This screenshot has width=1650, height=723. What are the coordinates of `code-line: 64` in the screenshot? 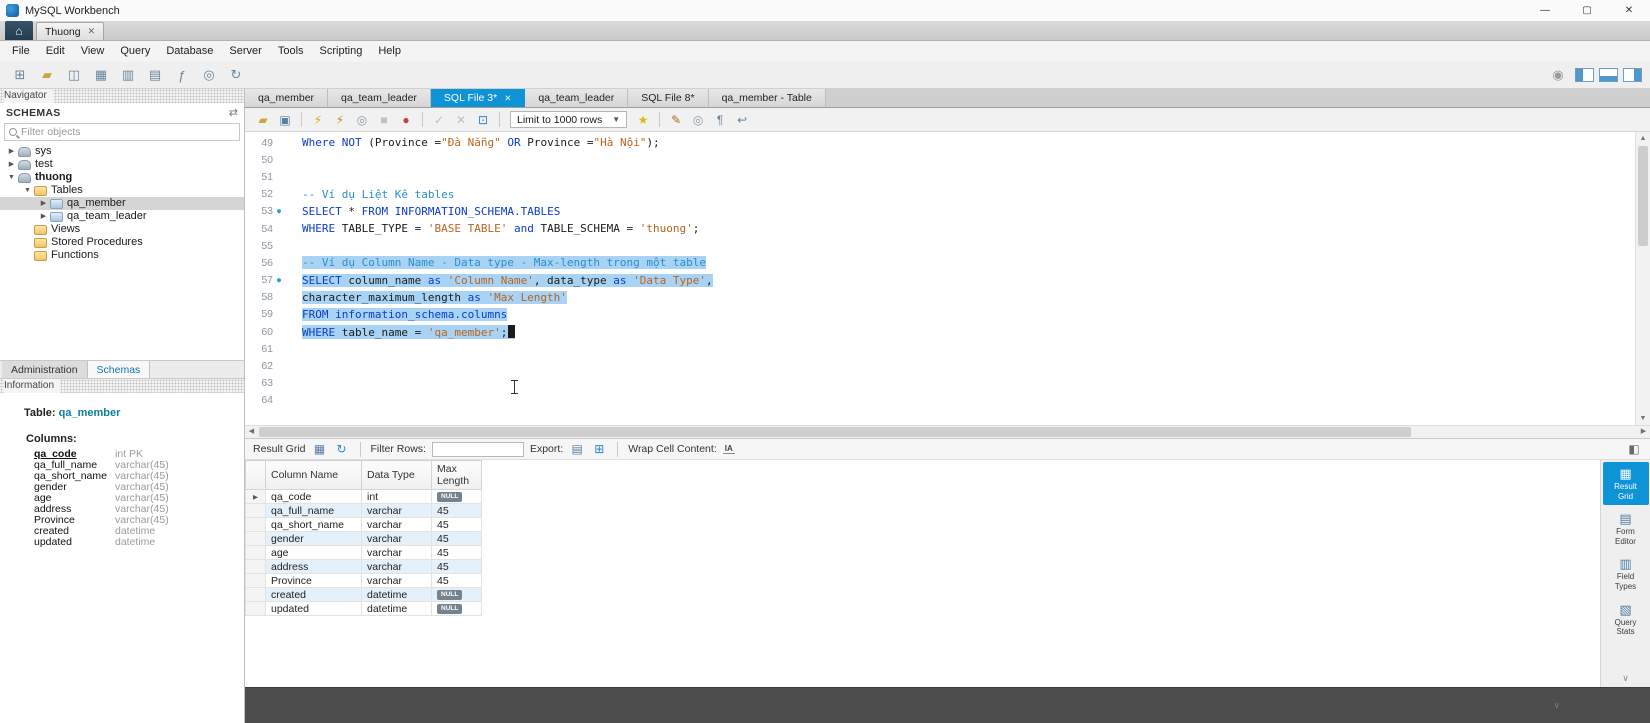 It's located at (940, 400).